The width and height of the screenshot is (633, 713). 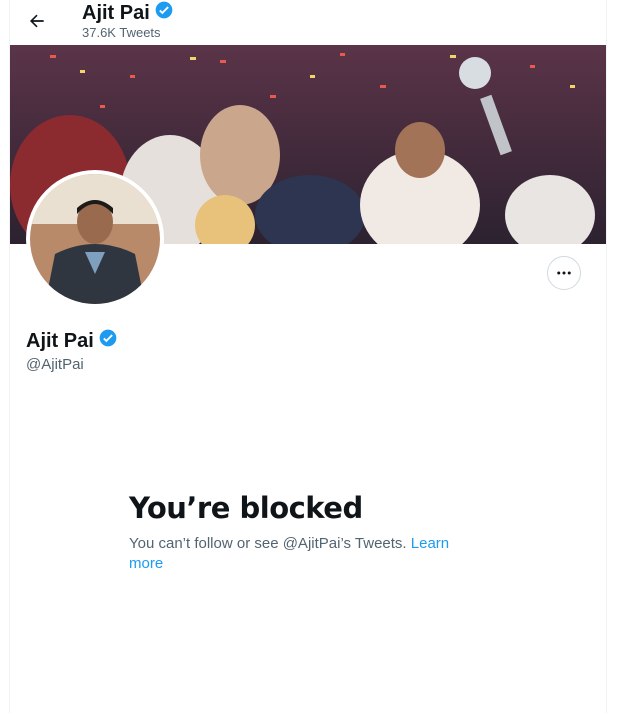 I want to click on header-title-row: Ajit Pai, so click(x=128, y=13).